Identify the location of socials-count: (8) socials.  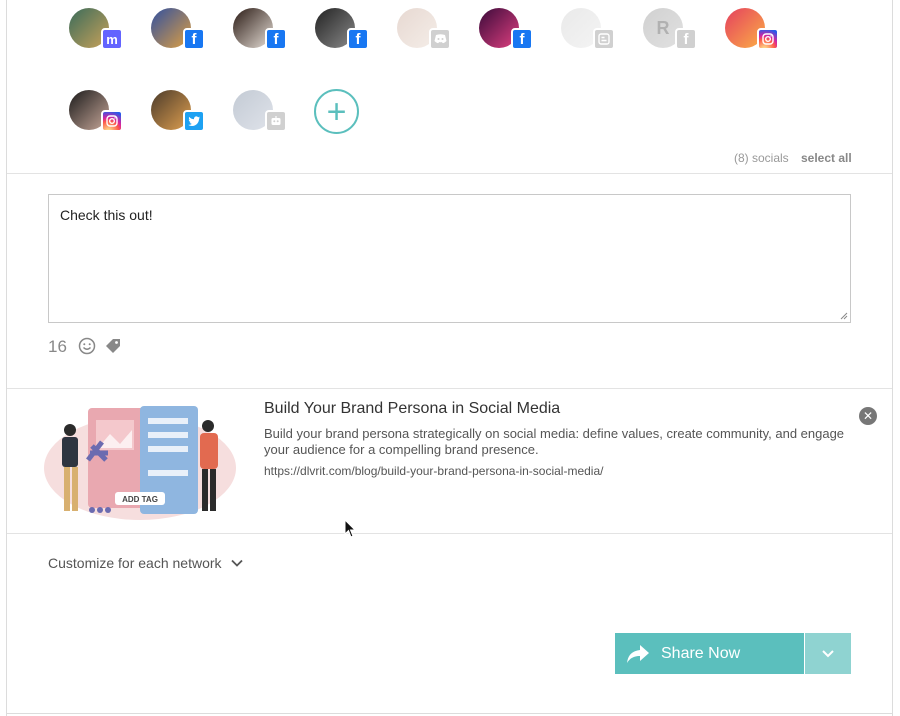
(761, 158).